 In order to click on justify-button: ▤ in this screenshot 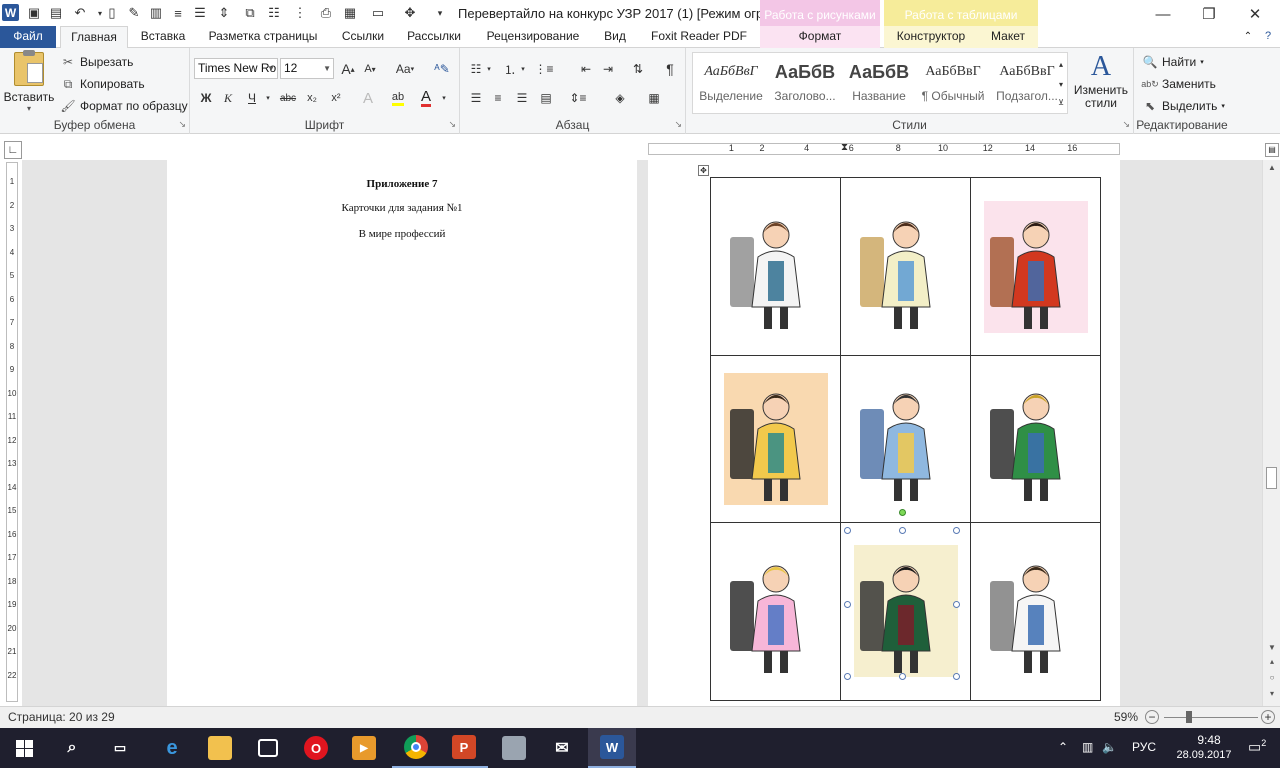, I will do `click(546, 98)`.